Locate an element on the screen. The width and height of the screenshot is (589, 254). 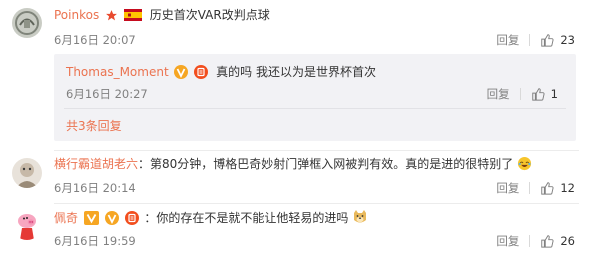
reply-text: 真的吗 我还以为是世界杯首次 is located at coordinates (296, 72).